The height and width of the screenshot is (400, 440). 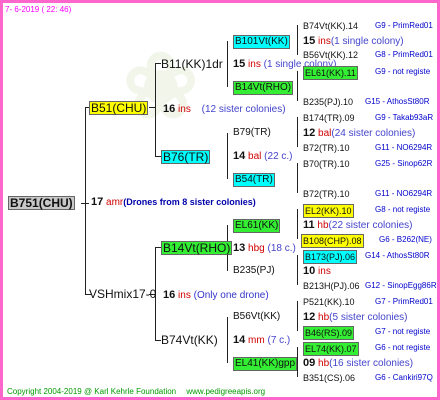 I want to click on gen3-node: EL61(KK), so click(x=257, y=226).